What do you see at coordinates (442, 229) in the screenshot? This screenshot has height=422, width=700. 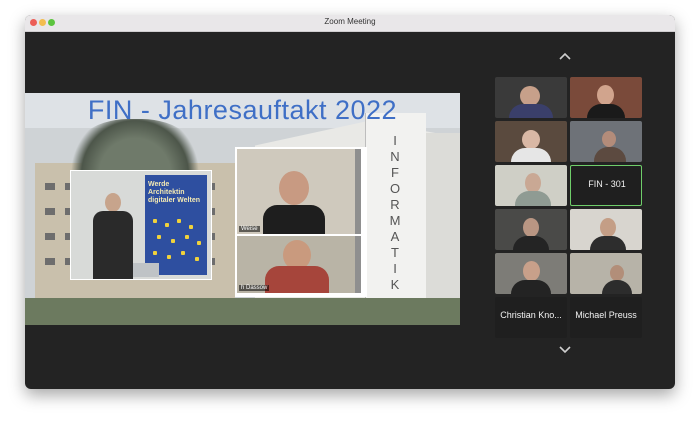 I see `building-side` at bounding box center [442, 229].